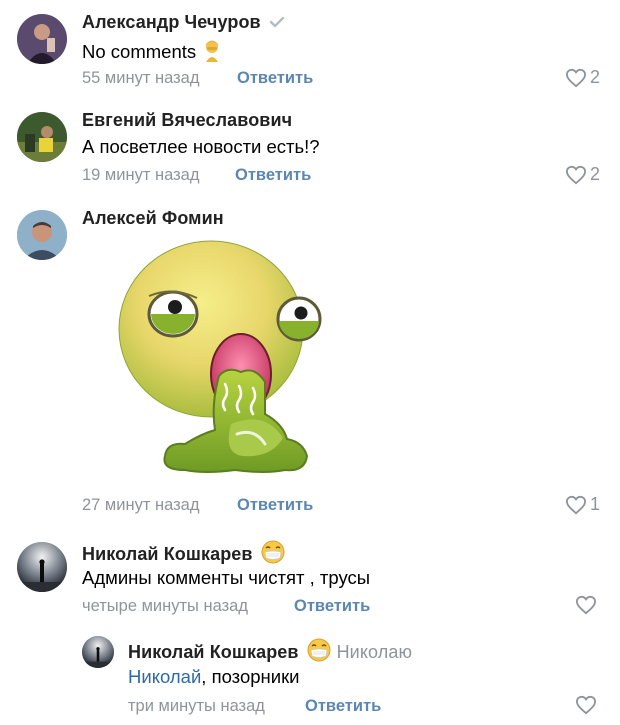 This screenshot has width=620, height=725. I want to click on comment-time: четыре минуты назад, so click(165, 606).